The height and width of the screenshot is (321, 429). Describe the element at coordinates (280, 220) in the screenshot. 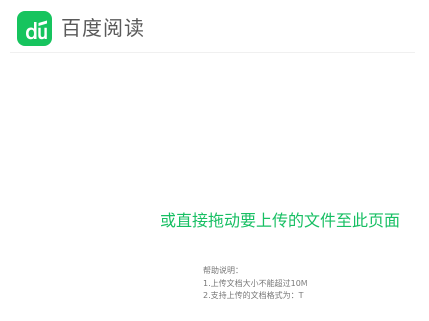

I see `drop-hint-text: 或直接拖动要上传的文件至此页面` at that location.